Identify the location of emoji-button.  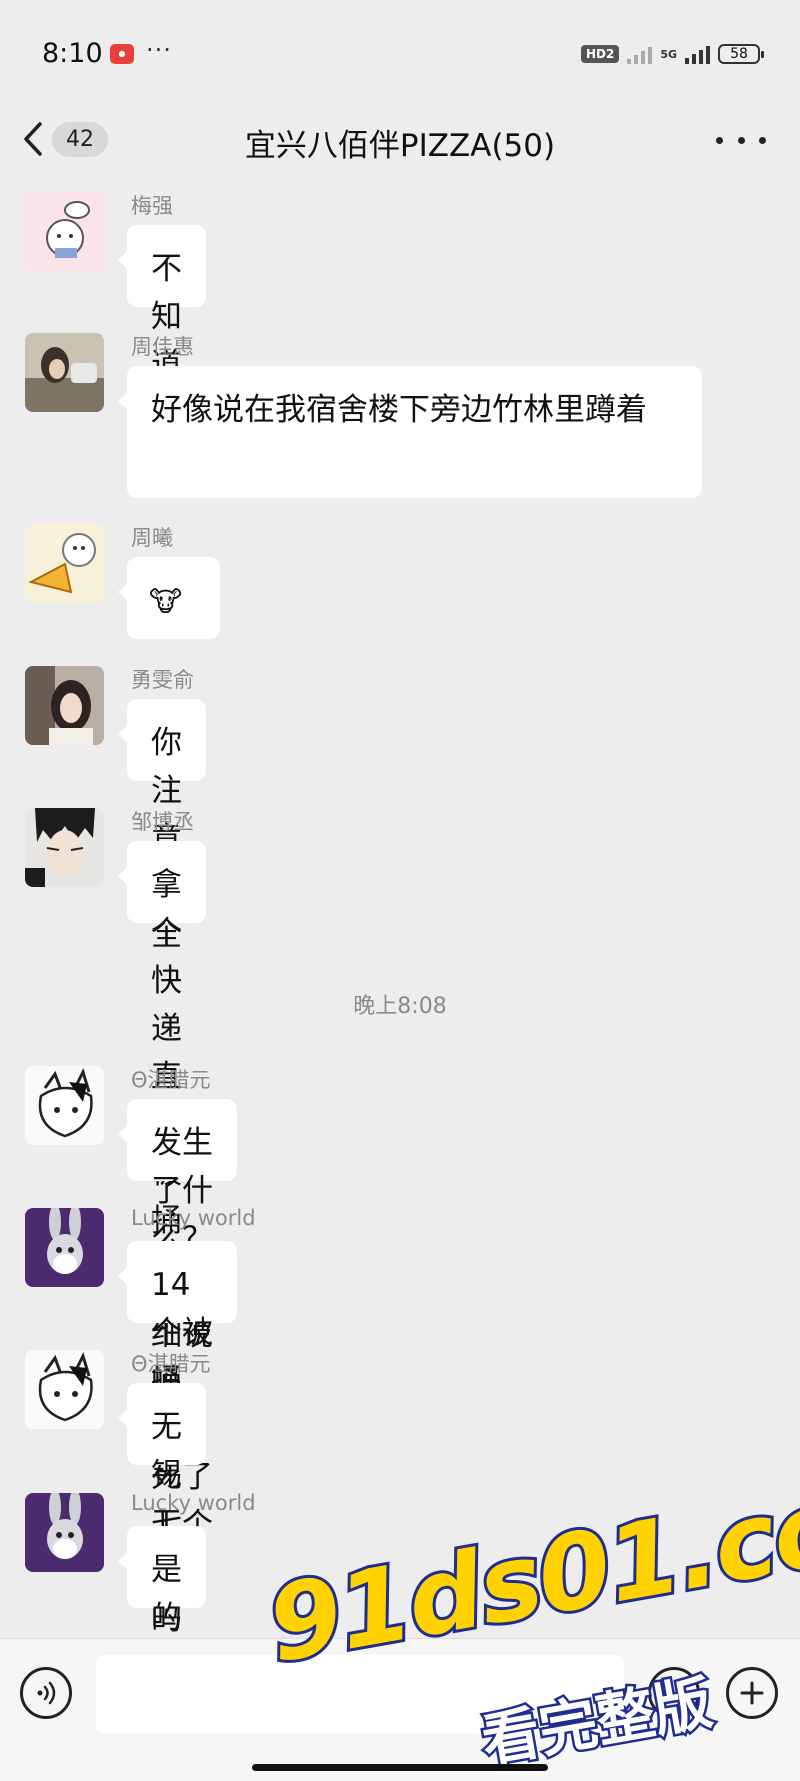
(674, 1693).